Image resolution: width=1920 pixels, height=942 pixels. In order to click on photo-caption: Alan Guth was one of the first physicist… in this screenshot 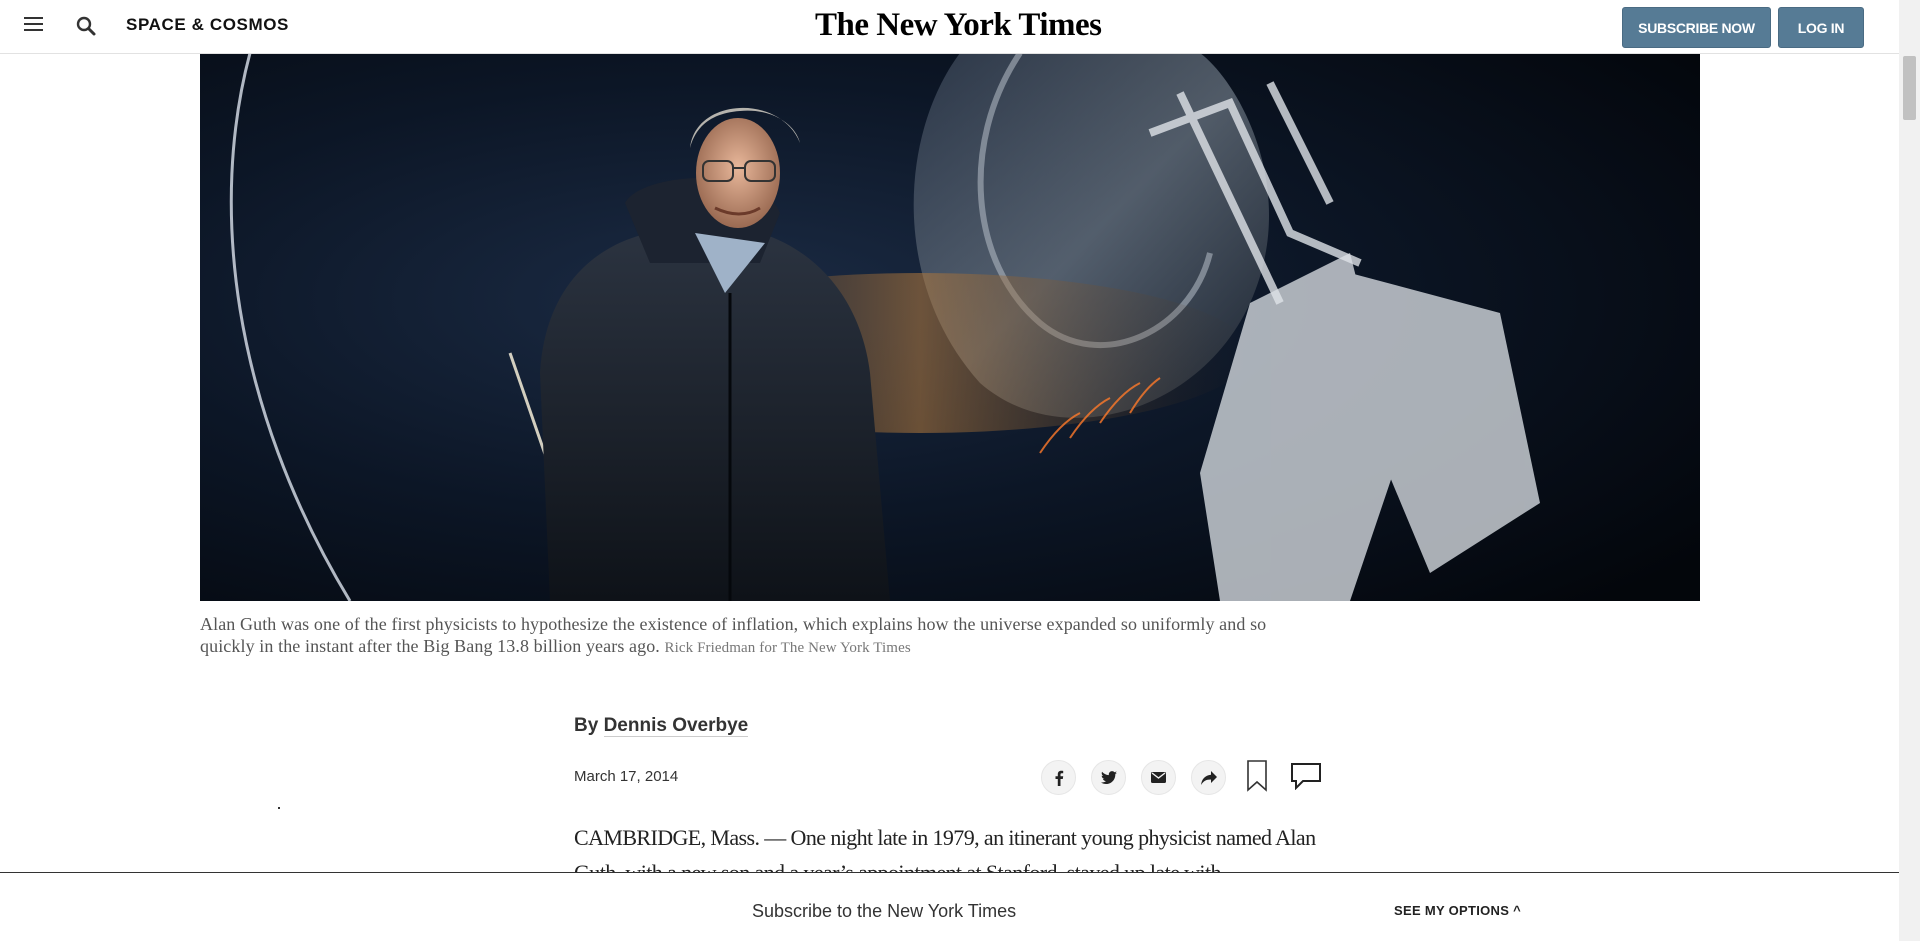, I will do `click(755, 636)`.